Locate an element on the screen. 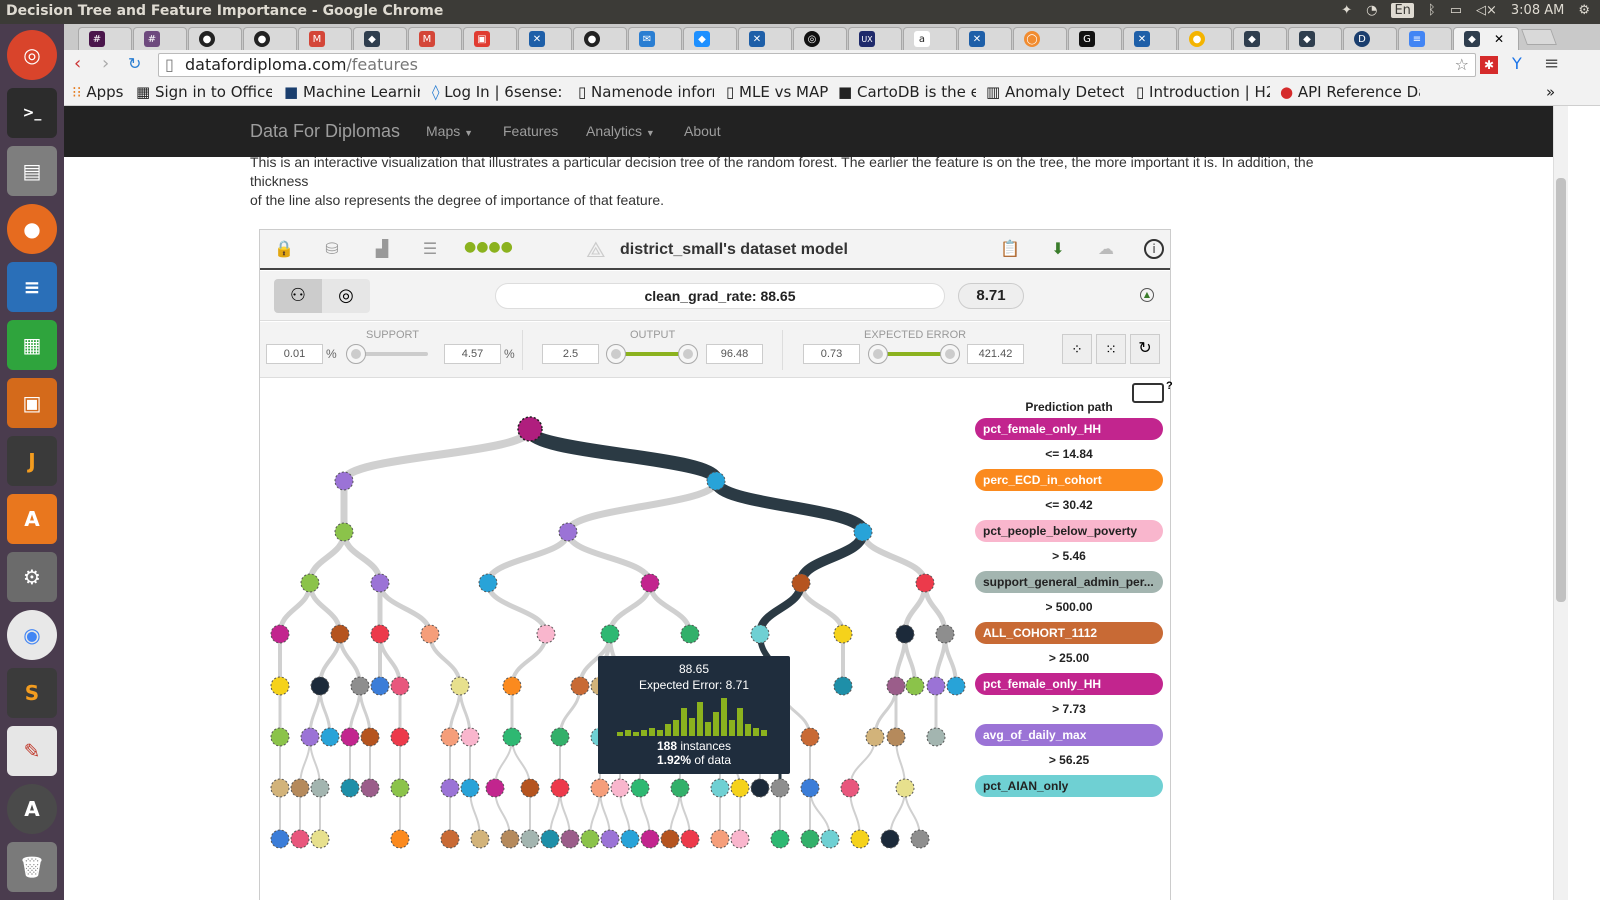  tab-github-2: ● is located at coordinates (270, 38).